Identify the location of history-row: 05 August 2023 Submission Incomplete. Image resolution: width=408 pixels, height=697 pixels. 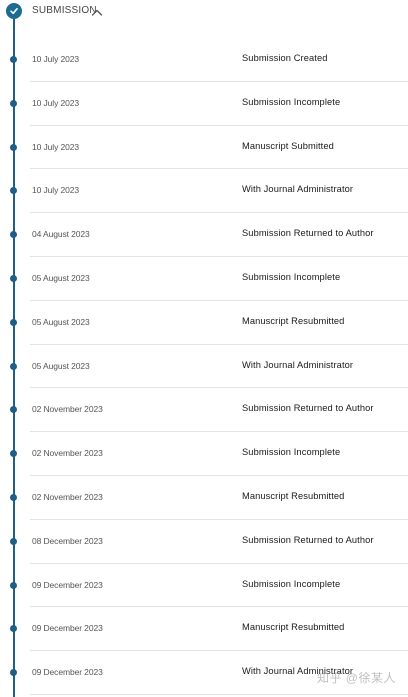
(204, 279).